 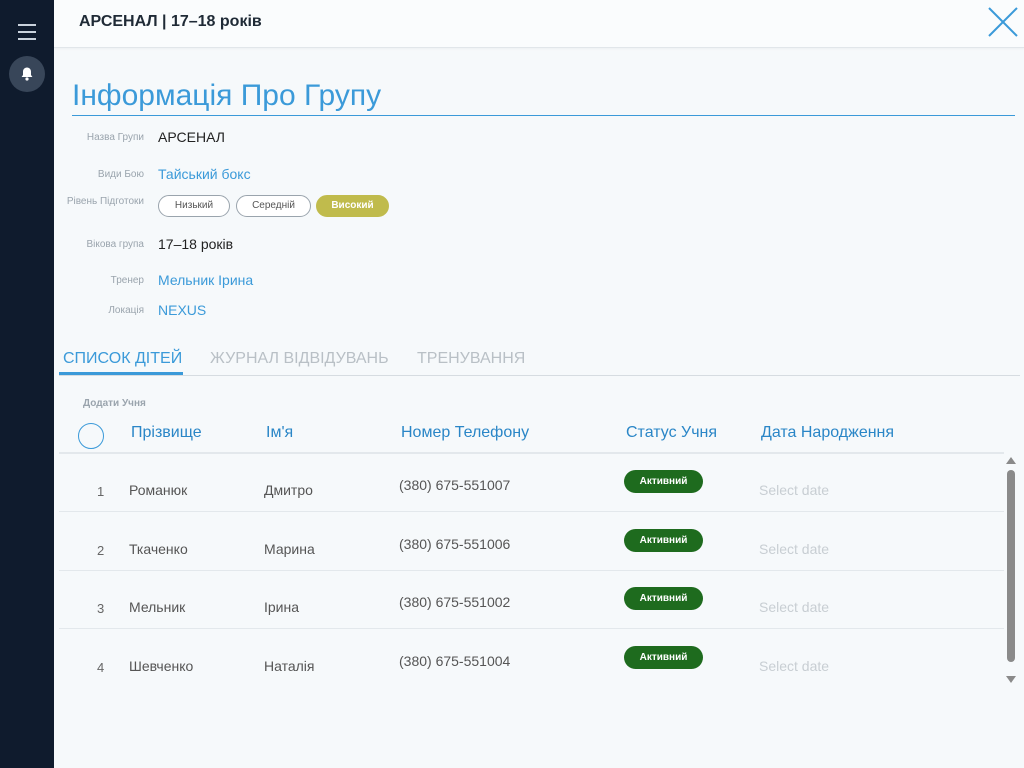 What do you see at coordinates (182, 310) in the screenshot?
I see `location-link: NEXUS` at bounding box center [182, 310].